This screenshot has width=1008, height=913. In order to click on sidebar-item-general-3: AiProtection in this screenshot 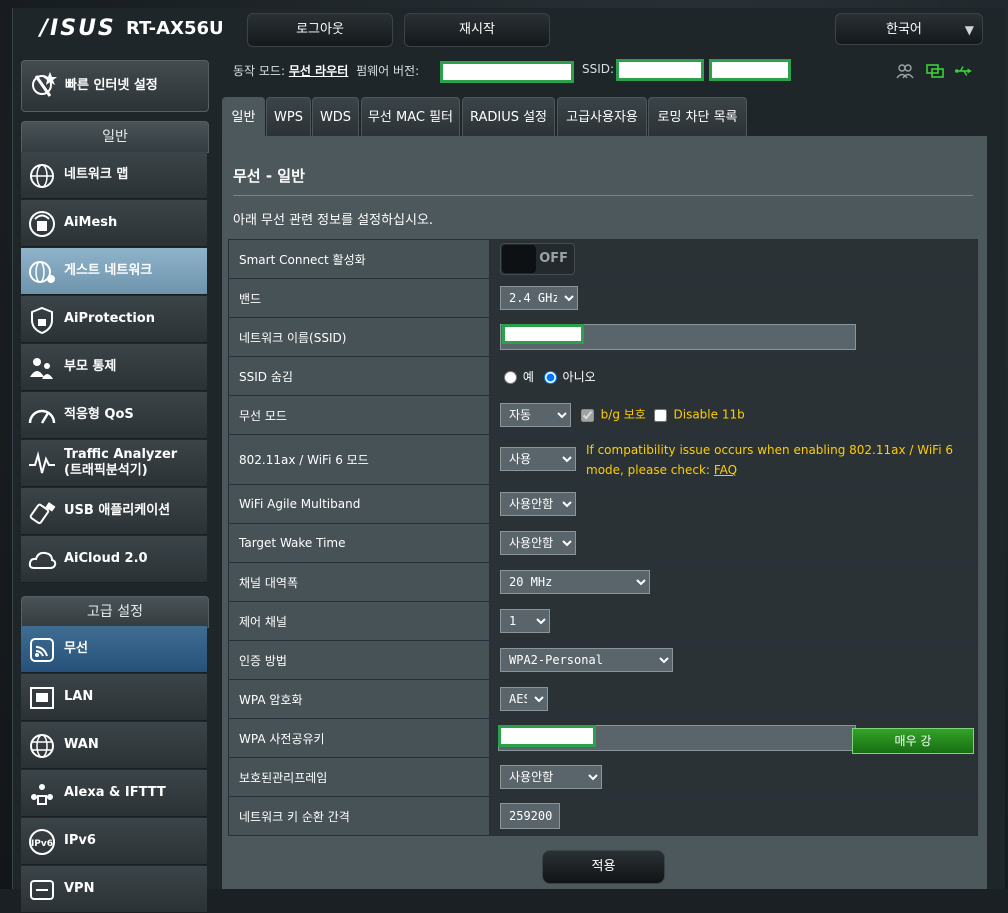, I will do `click(114, 319)`.